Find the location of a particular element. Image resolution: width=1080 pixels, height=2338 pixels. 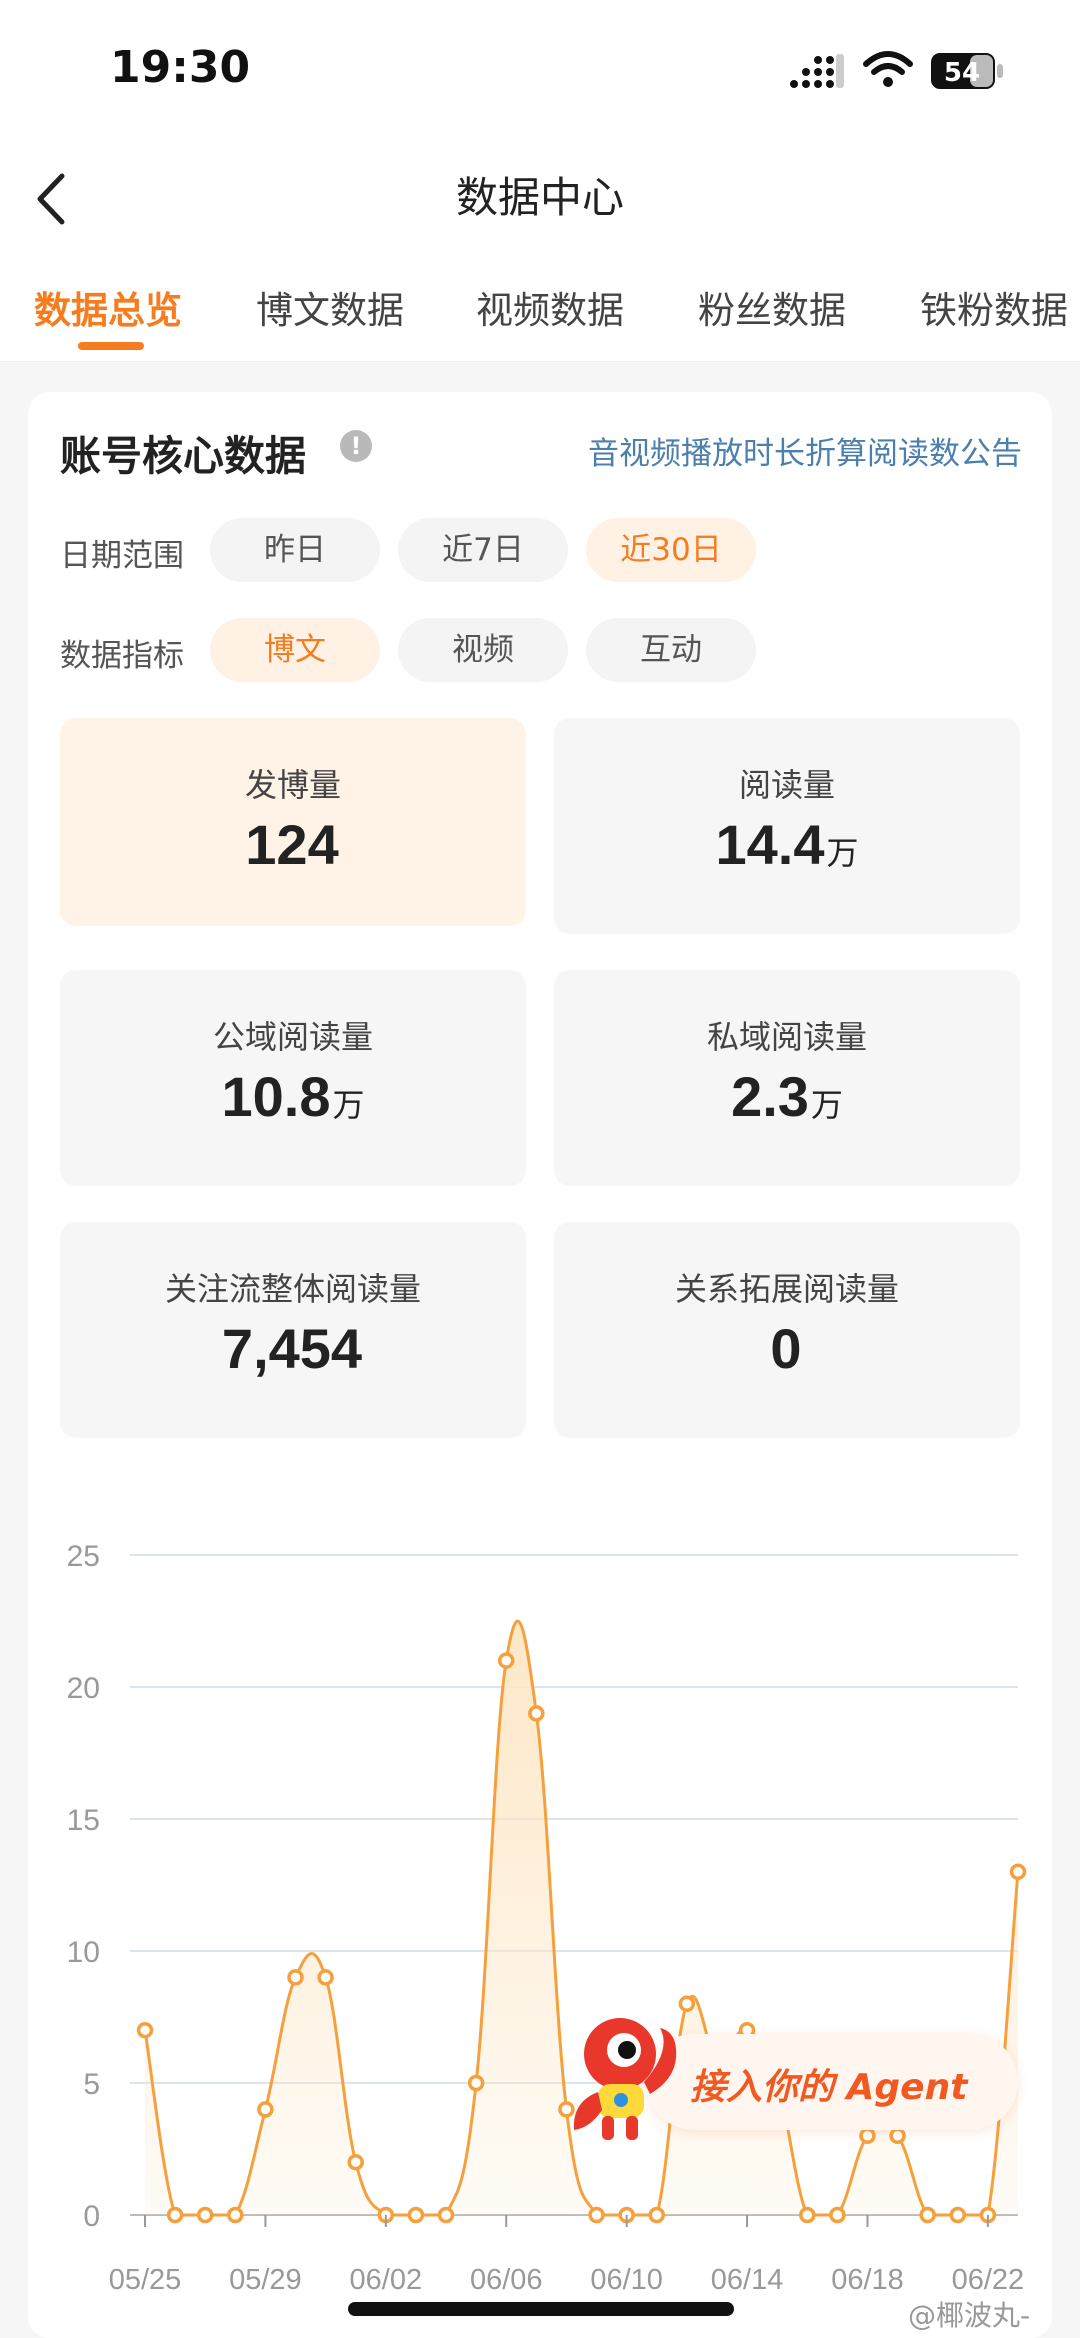

stat-value: 10.8万 is located at coordinates (293, 1096).